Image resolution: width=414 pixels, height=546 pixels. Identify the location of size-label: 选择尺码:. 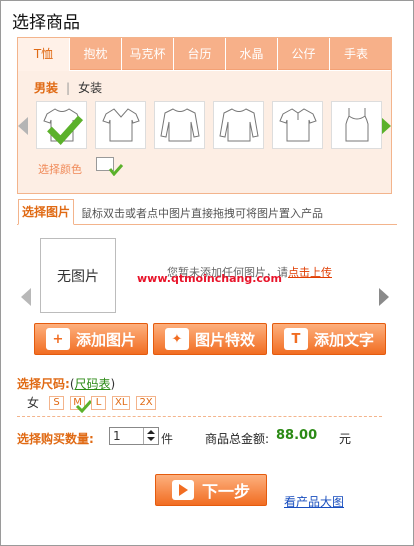
(43, 384).